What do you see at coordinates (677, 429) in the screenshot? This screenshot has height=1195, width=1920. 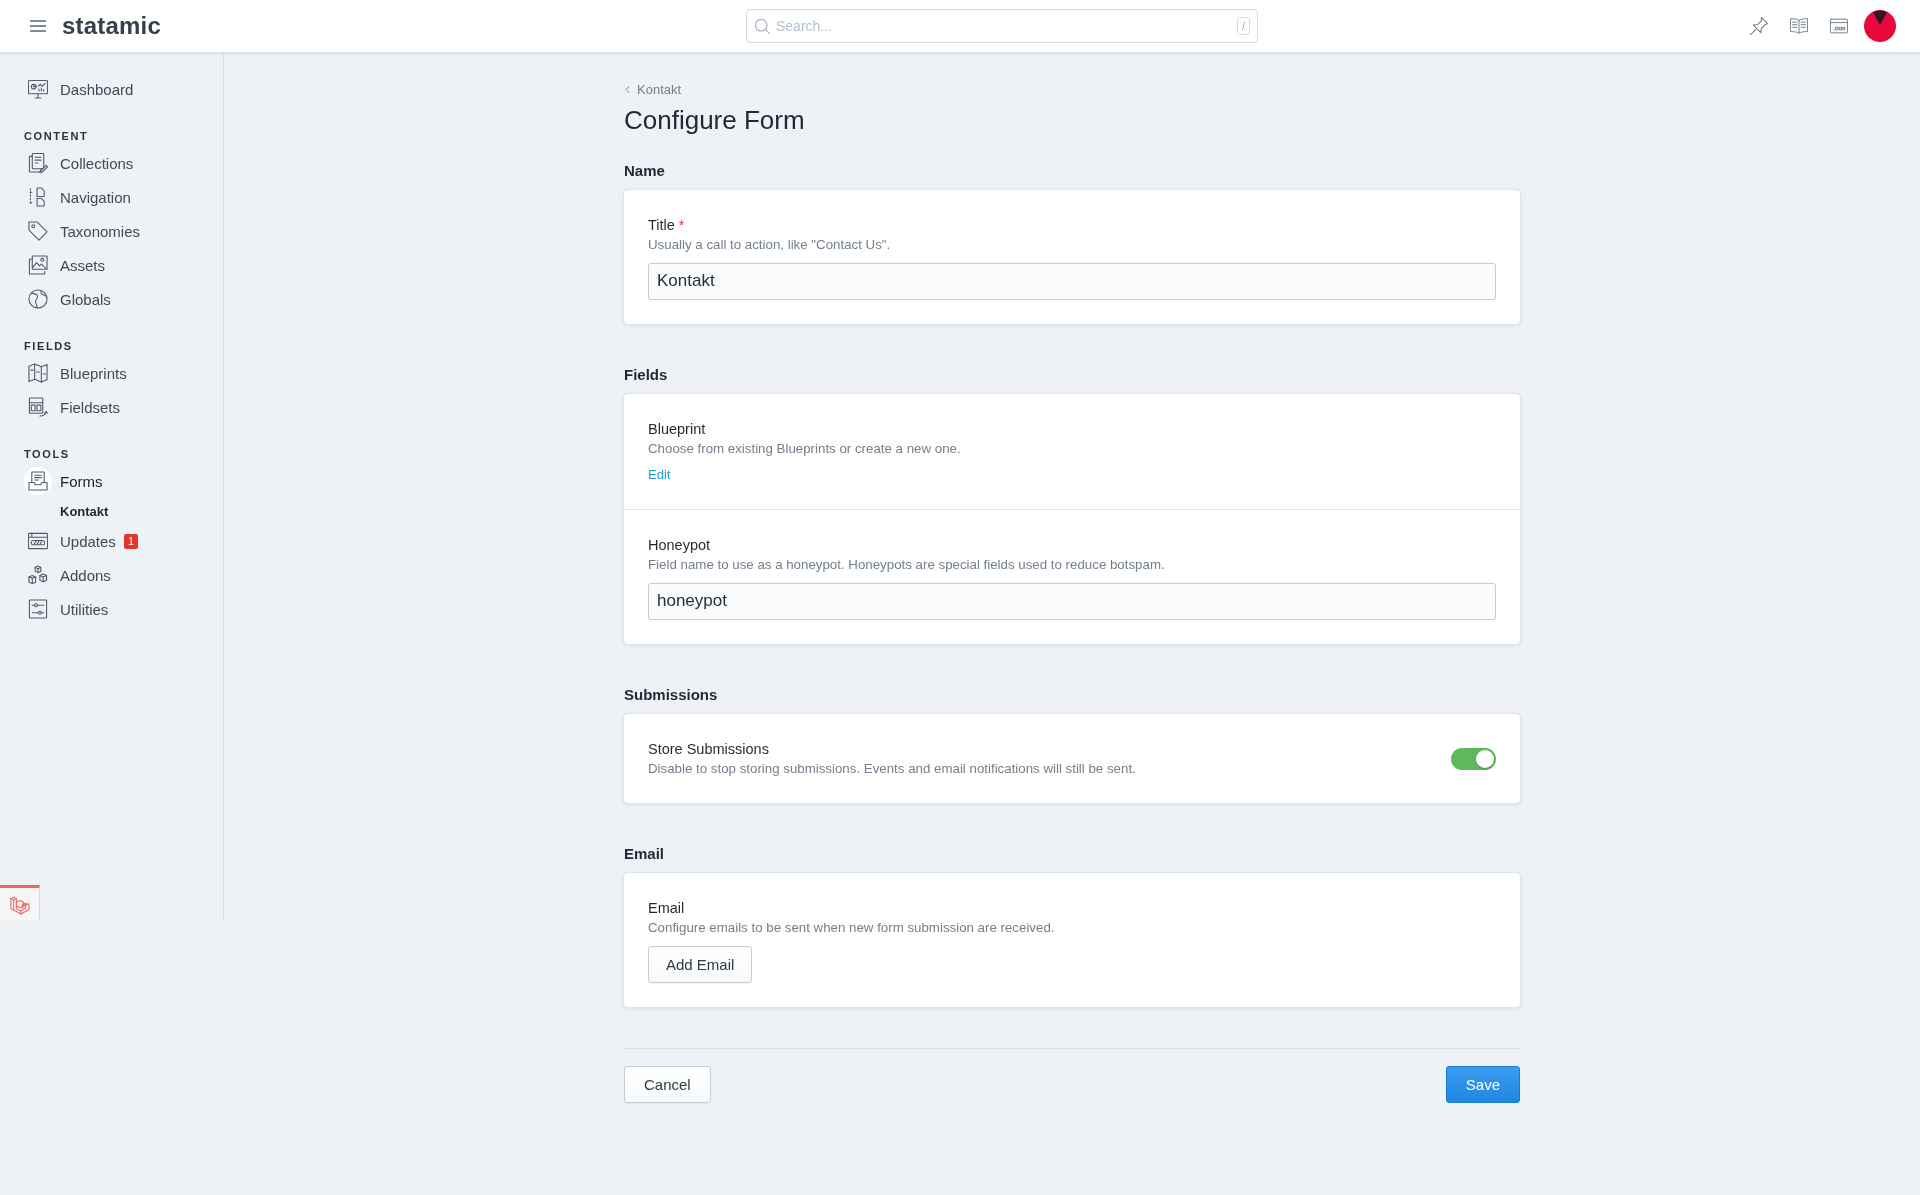 I see `field-label: Blueprint` at bounding box center [677, 429].